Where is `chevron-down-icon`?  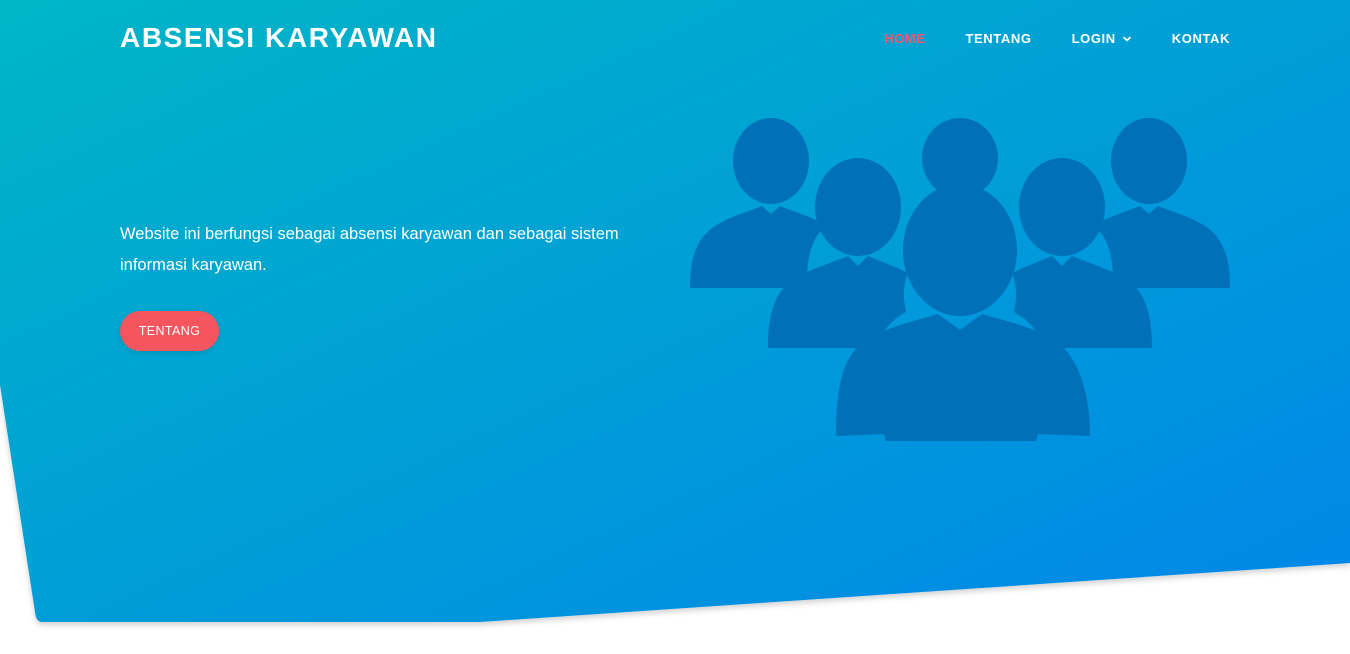 chevron-down-icon is located at coordinates (1126, 38).